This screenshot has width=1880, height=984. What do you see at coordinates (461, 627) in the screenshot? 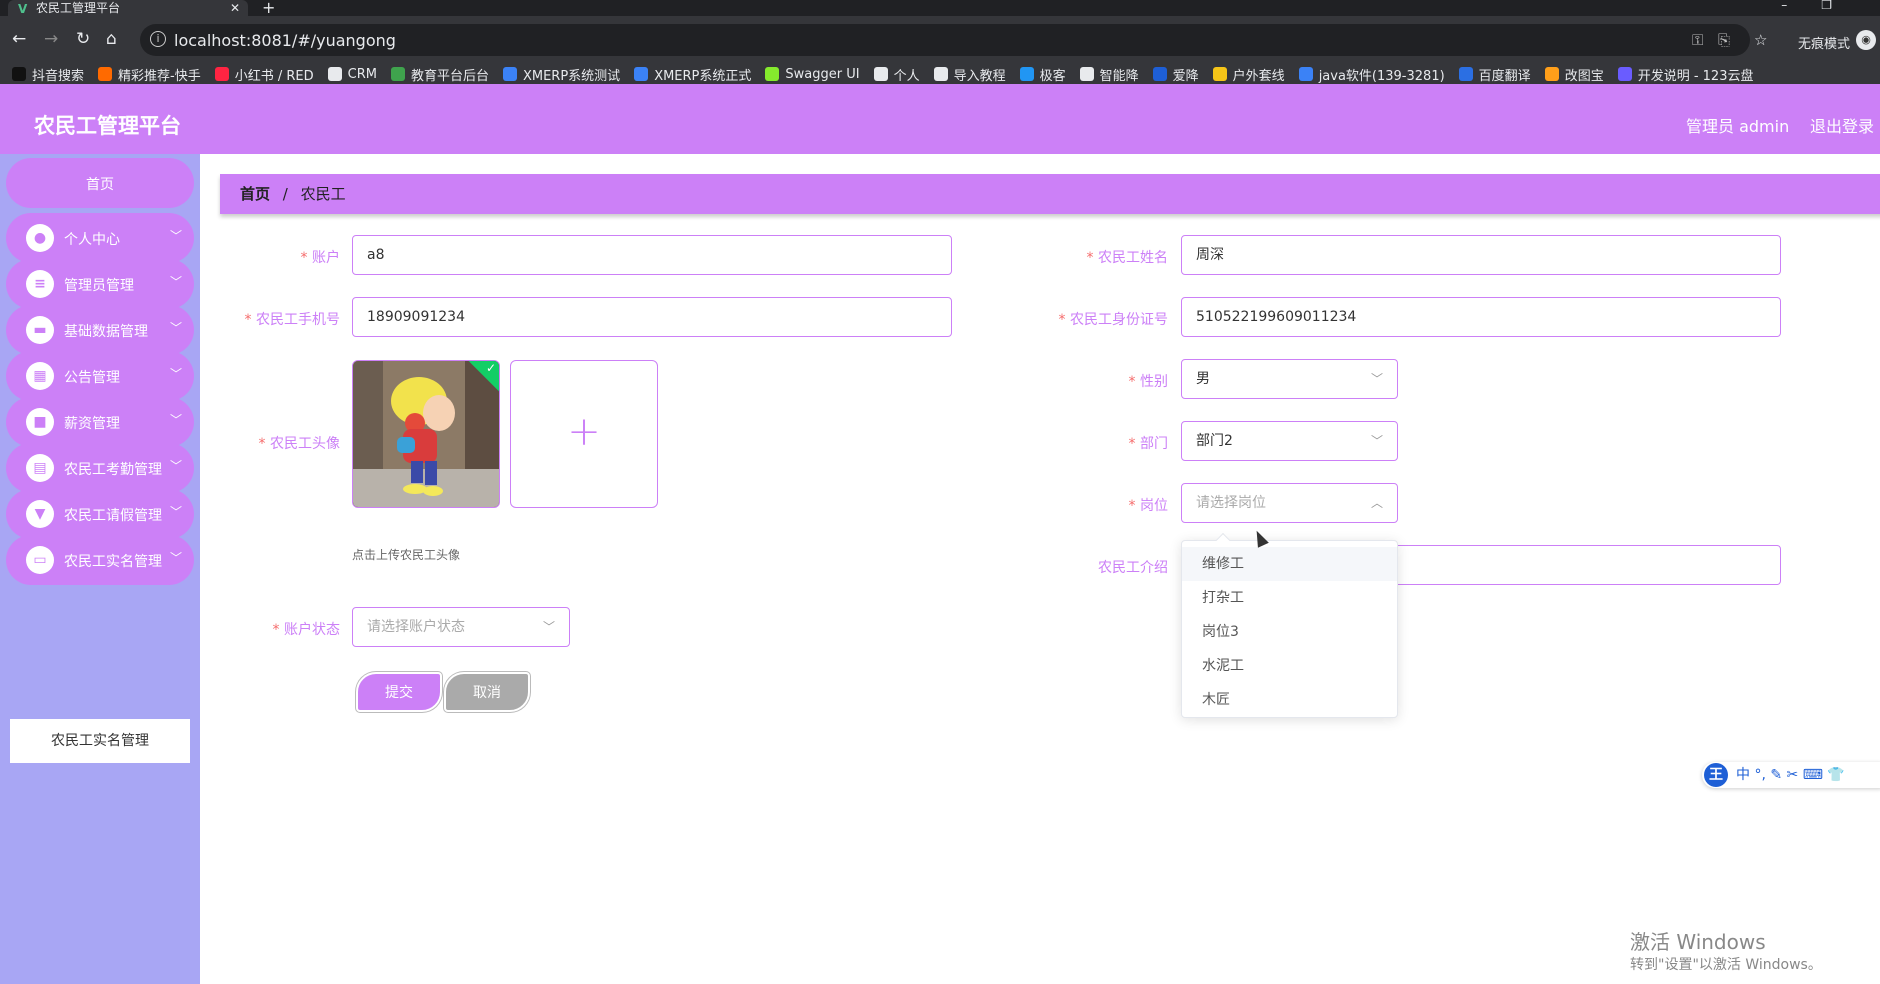
I see `status-select: 请选择账户状态 ﹀` at bounding box center [461, 627].